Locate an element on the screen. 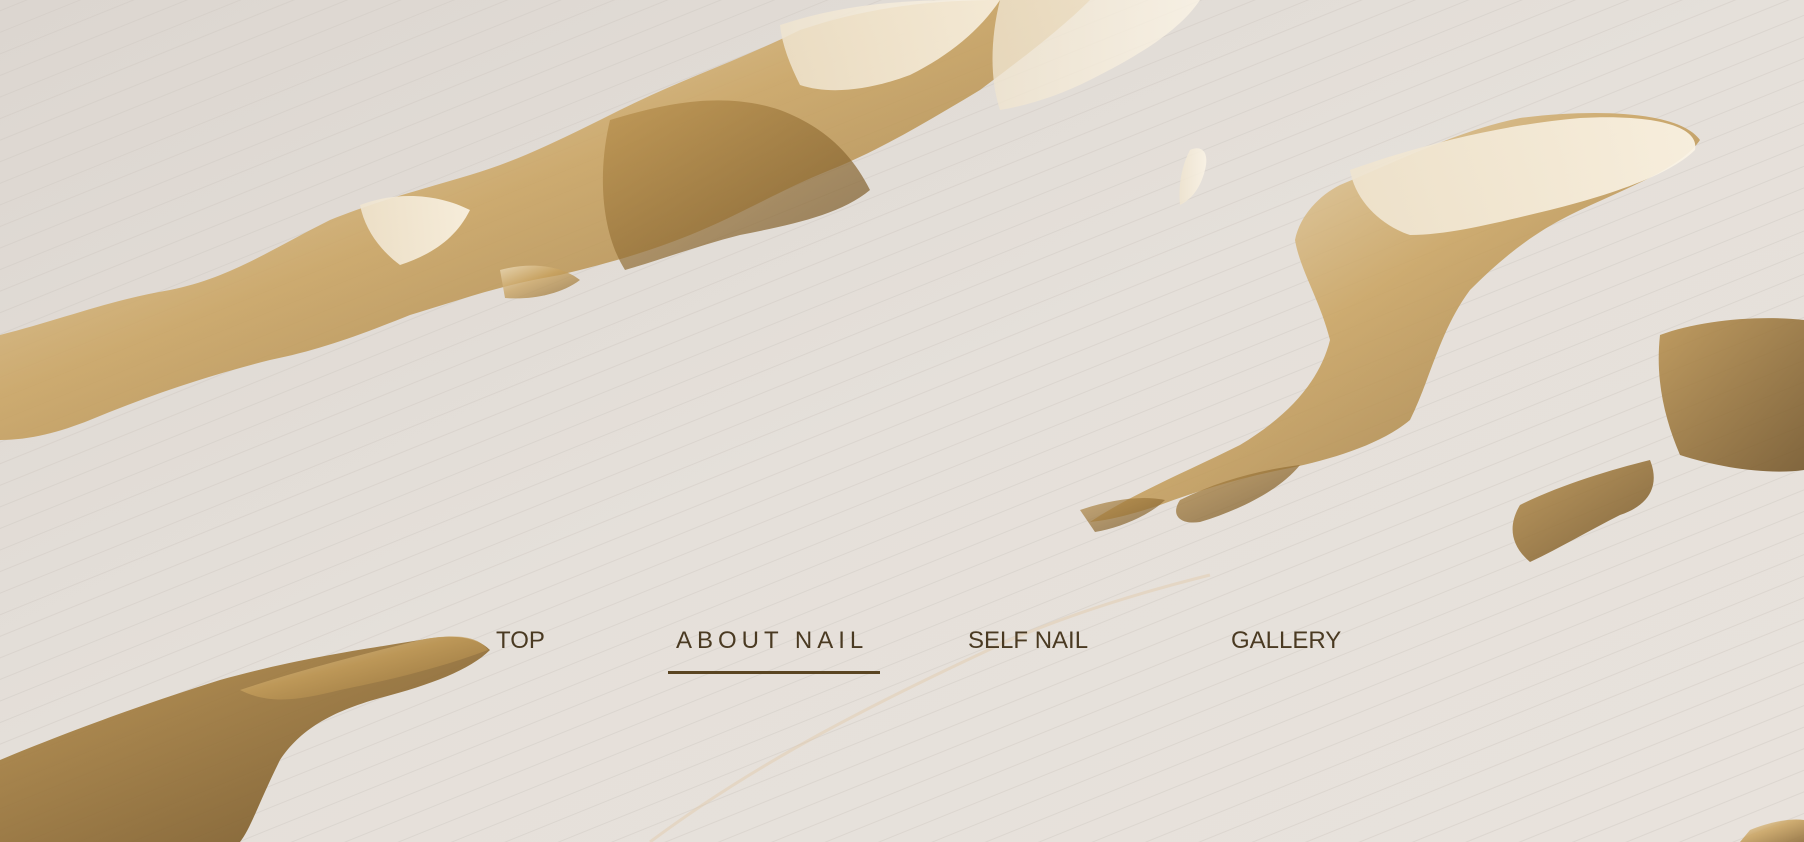 The height and width of the screenshot is (842, 1804). nav-item-top: TOP is located at coordinates (520, 641).